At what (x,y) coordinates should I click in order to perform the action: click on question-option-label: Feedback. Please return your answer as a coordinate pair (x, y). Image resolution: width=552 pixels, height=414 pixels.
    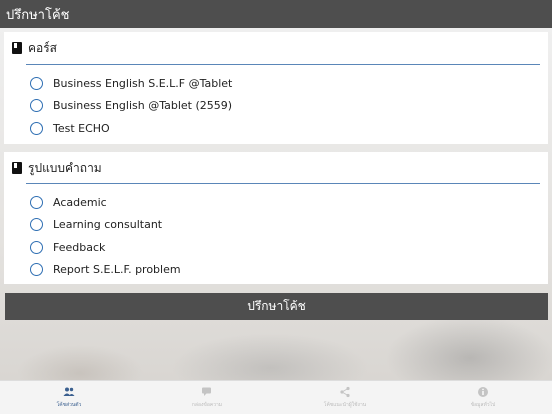
    Looking at the image, I should click on (79, 247).